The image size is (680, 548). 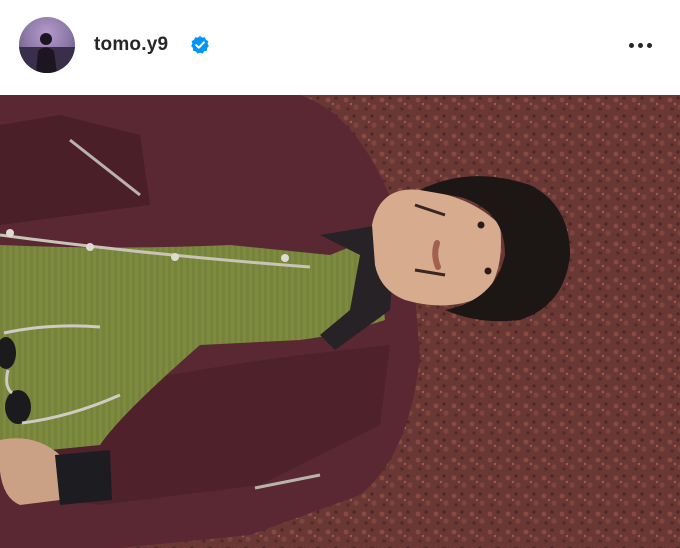 I want to click on more-options-icon, so click(x=640, y=45).